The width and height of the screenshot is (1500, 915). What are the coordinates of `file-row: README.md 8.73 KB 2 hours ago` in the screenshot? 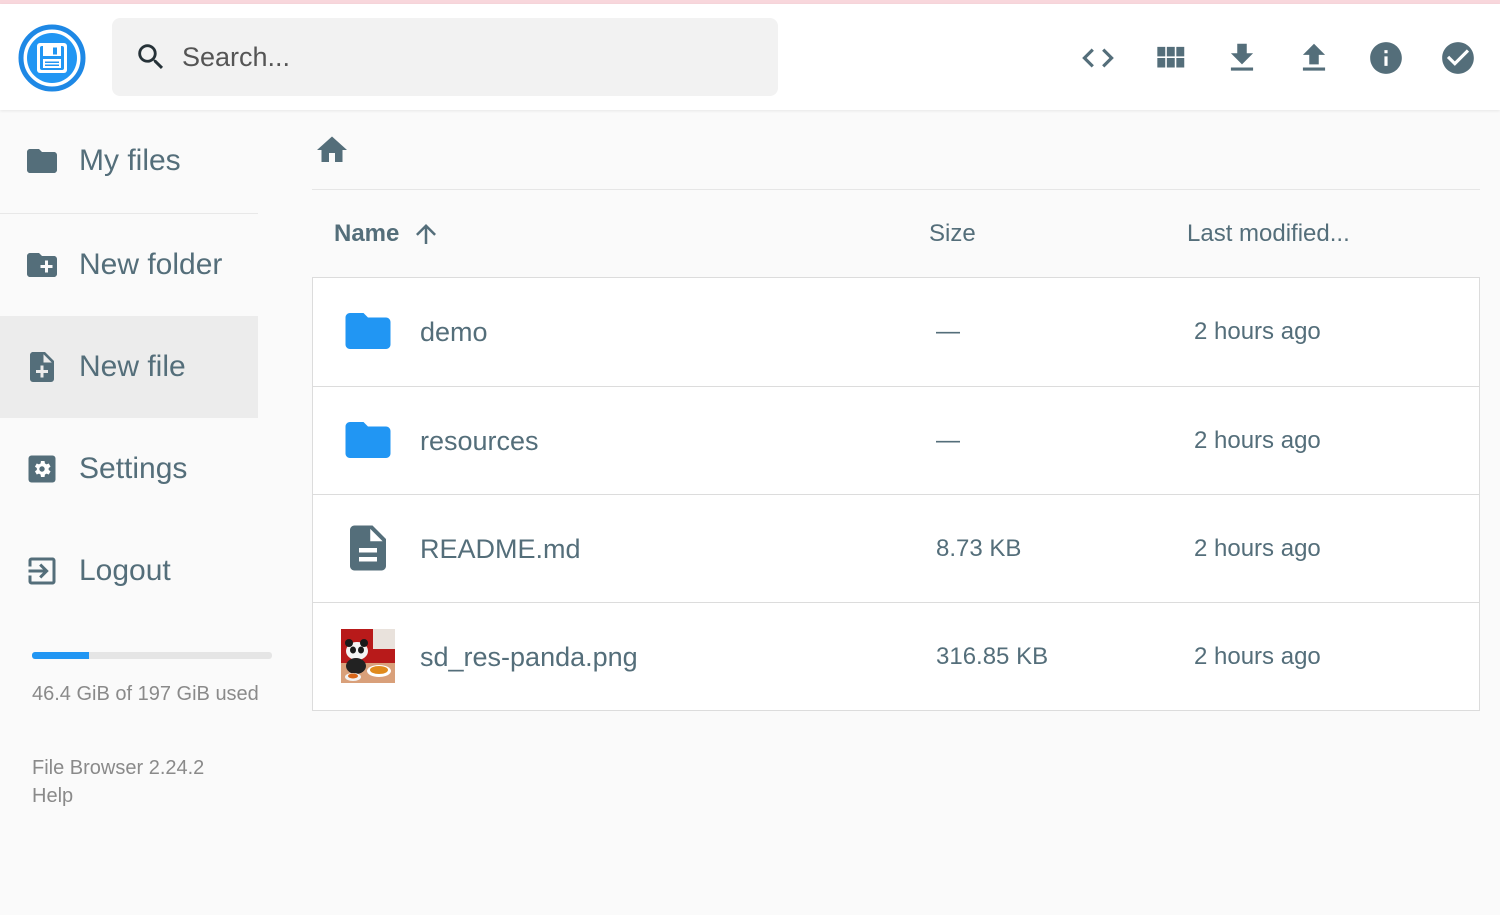 It's located at (896, 548).